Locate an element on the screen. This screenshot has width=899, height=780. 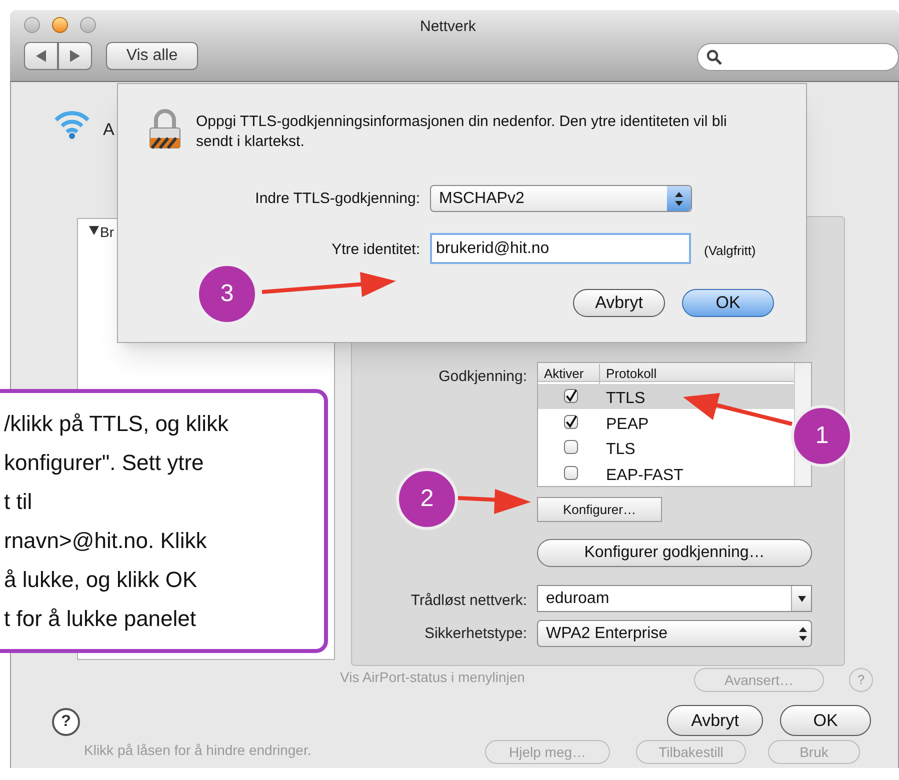
security-type-popup: WPA2 Enterprise is located at coordinates (674, 633).